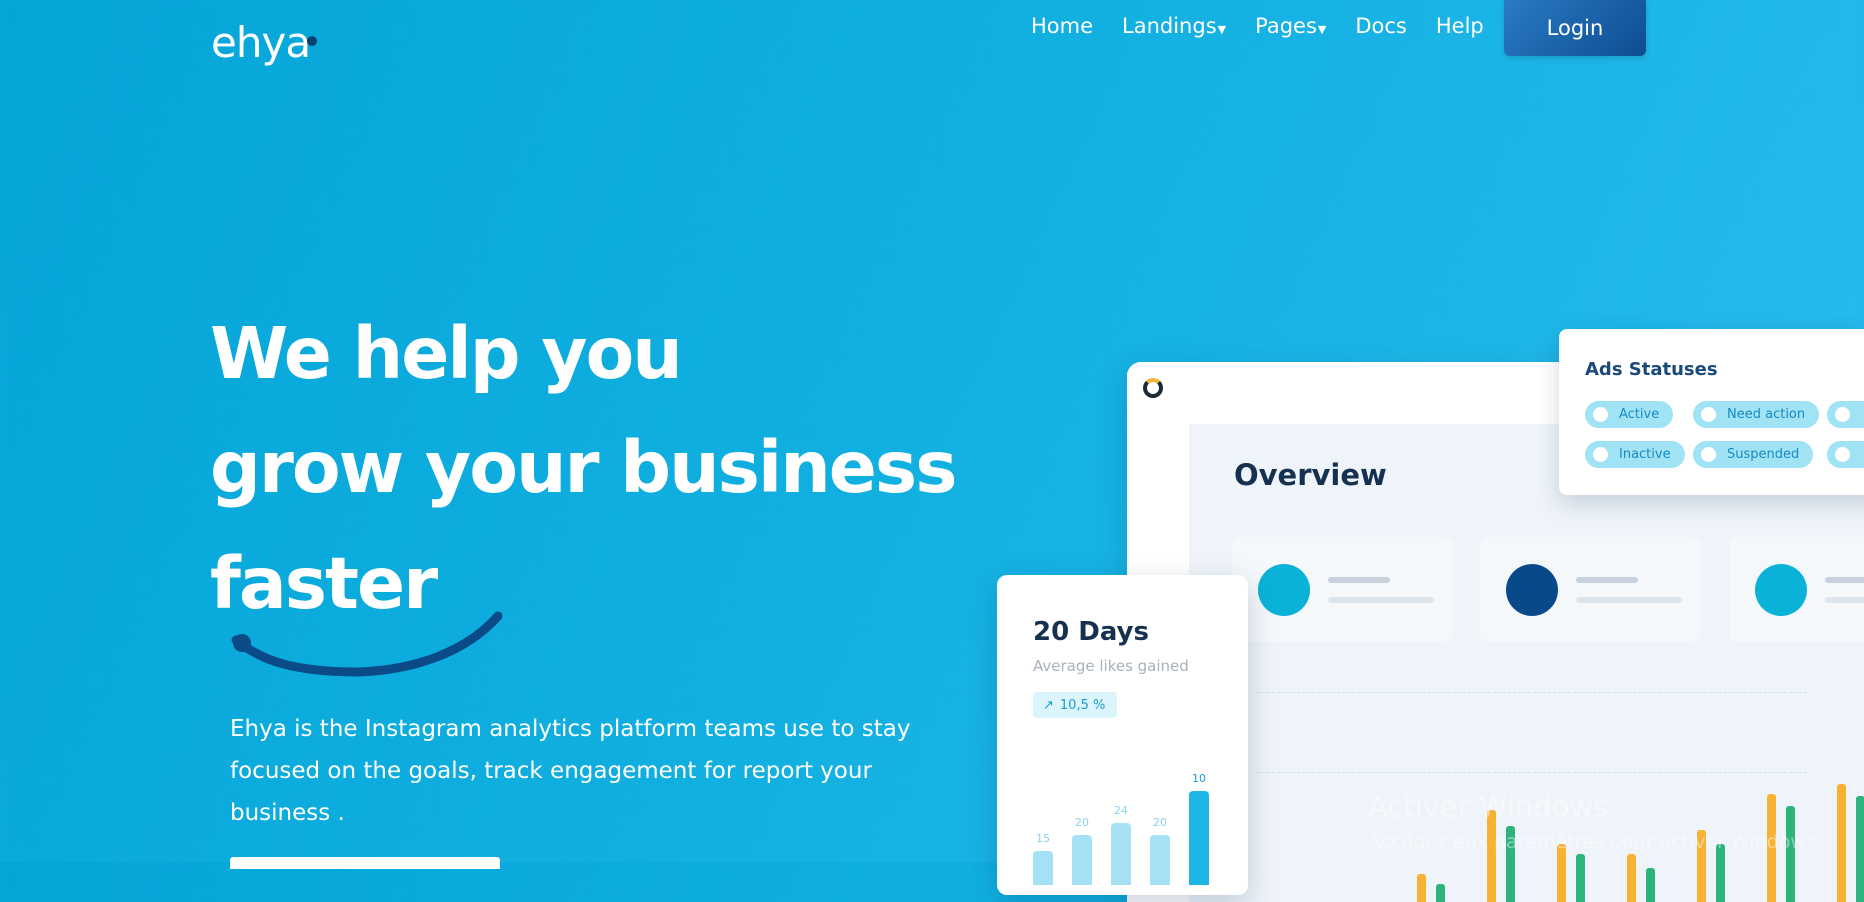  I want to click on logo-dot, so click(312, 41).